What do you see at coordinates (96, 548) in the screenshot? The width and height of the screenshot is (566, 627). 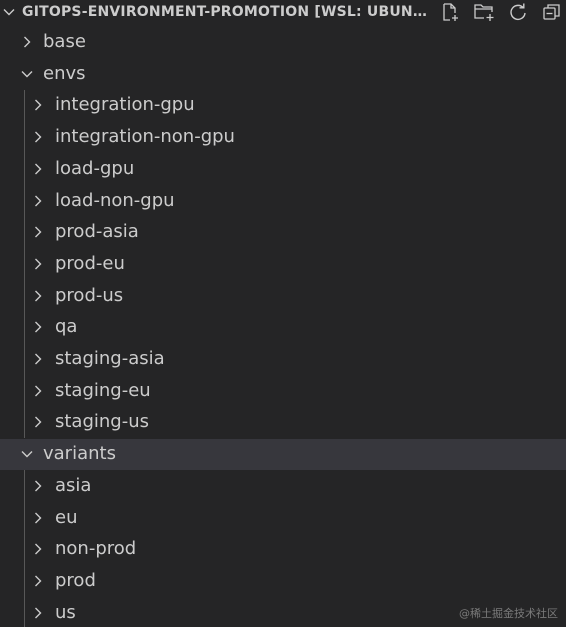 I see `tree-item-label: non-prod` at bounding box center [96, 548].